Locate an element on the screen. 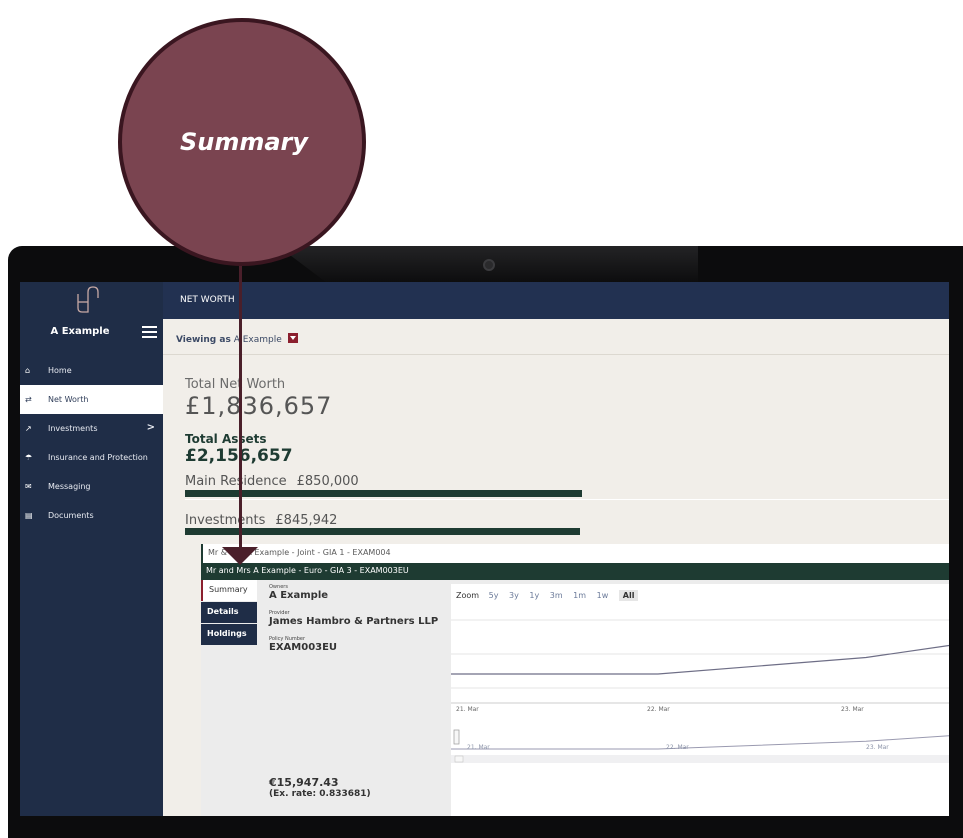 This screenshot has width=963, height=838. provider-value: James Hambro & Partners LLP is located at coordinates (354, 621).